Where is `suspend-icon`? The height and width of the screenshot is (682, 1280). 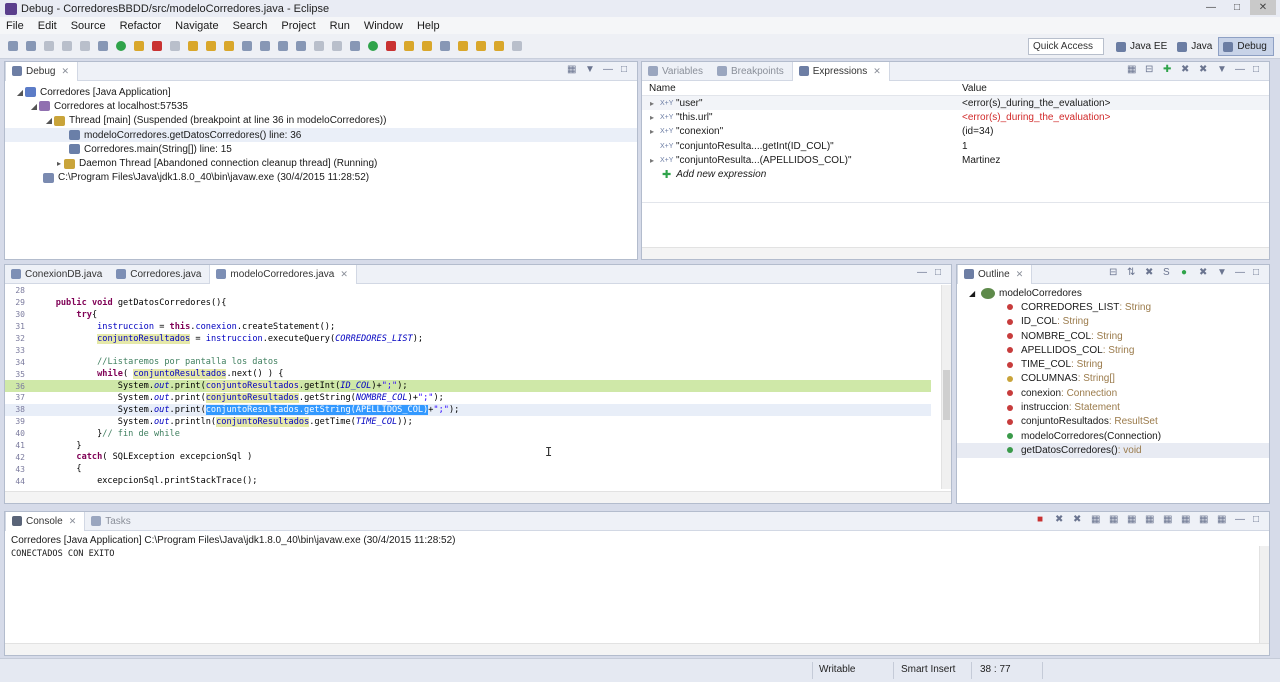
suspend-icon is located at coordinates (139, 46).